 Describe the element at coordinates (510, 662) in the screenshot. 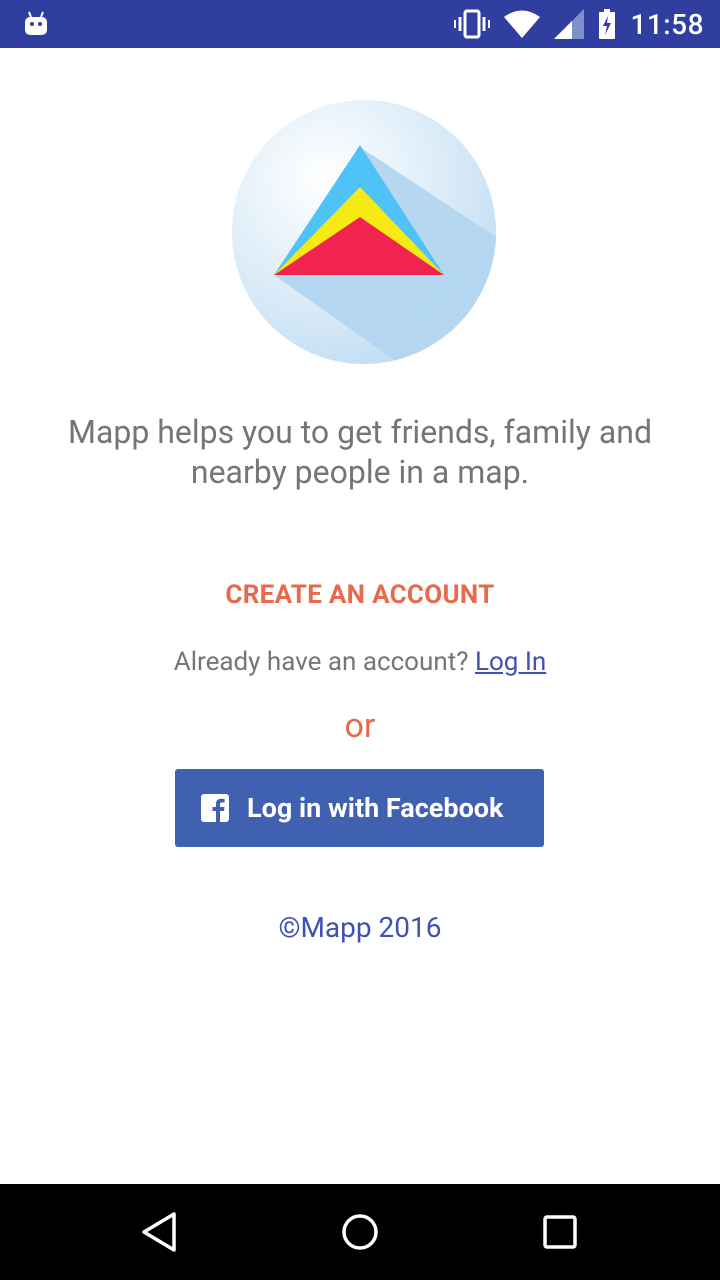

I see `login-link: Log In` at that location.